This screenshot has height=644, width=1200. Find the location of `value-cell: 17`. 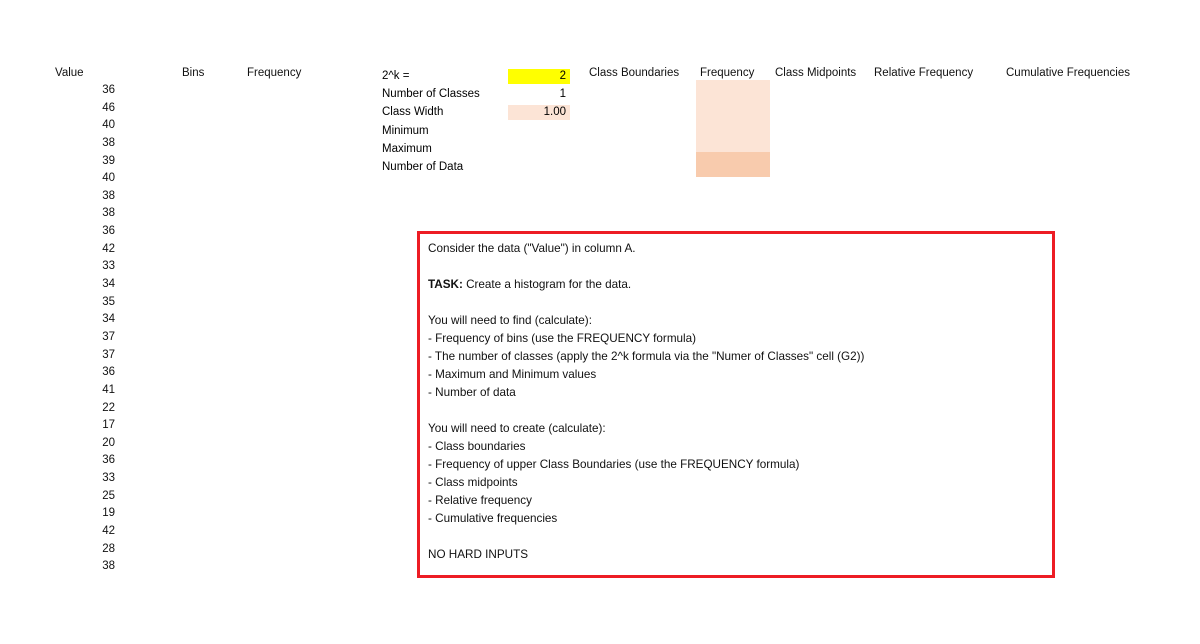

value-cell: 17 is located at coordinates (85, 426).